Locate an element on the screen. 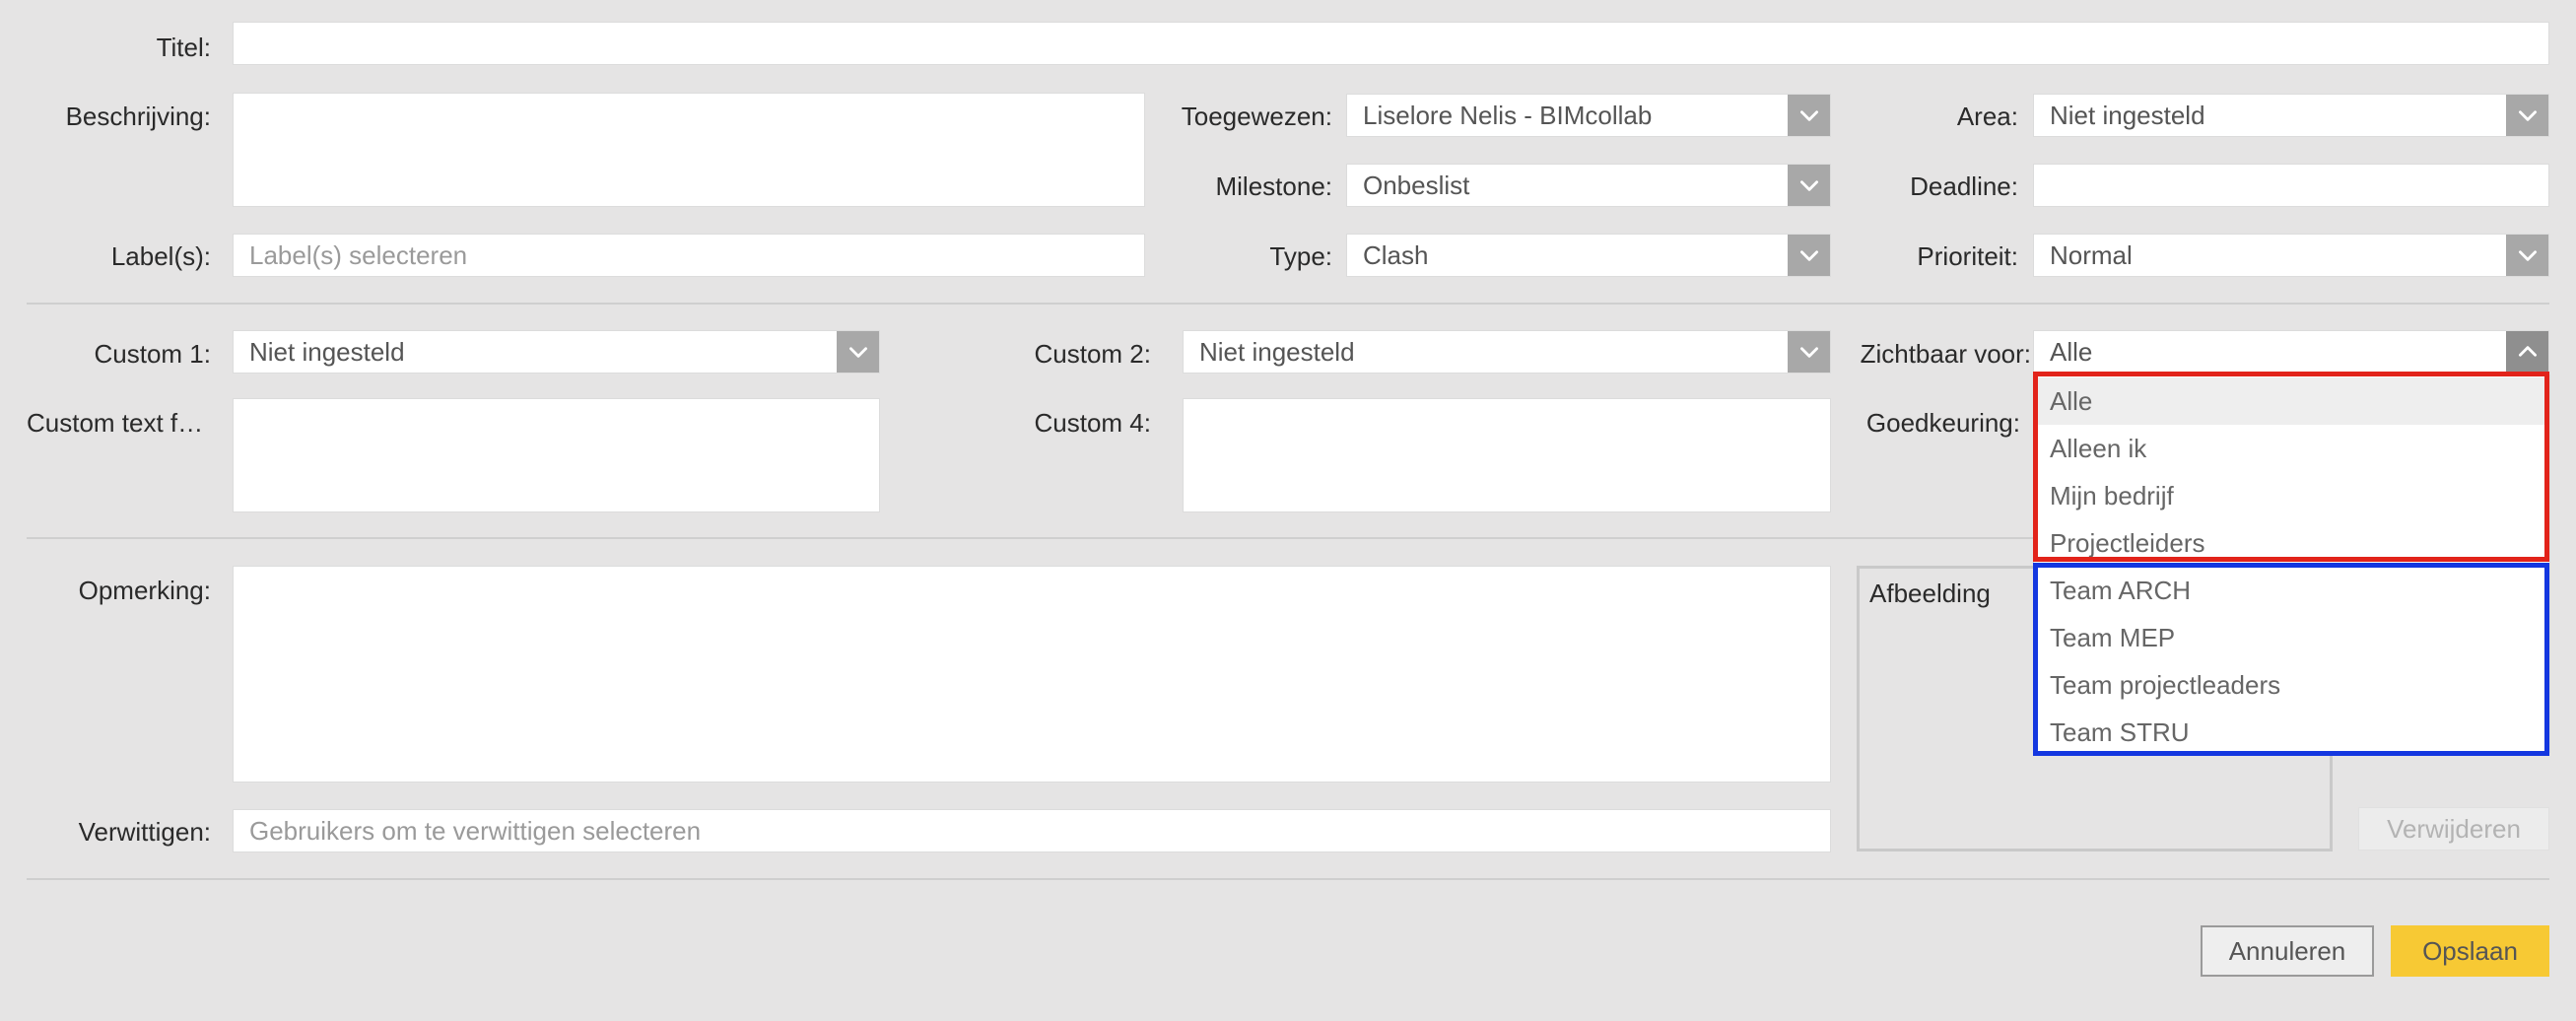 The height and width of the screenshot is (1021, 2576). titel-input is located at coordinates (1391, 43).